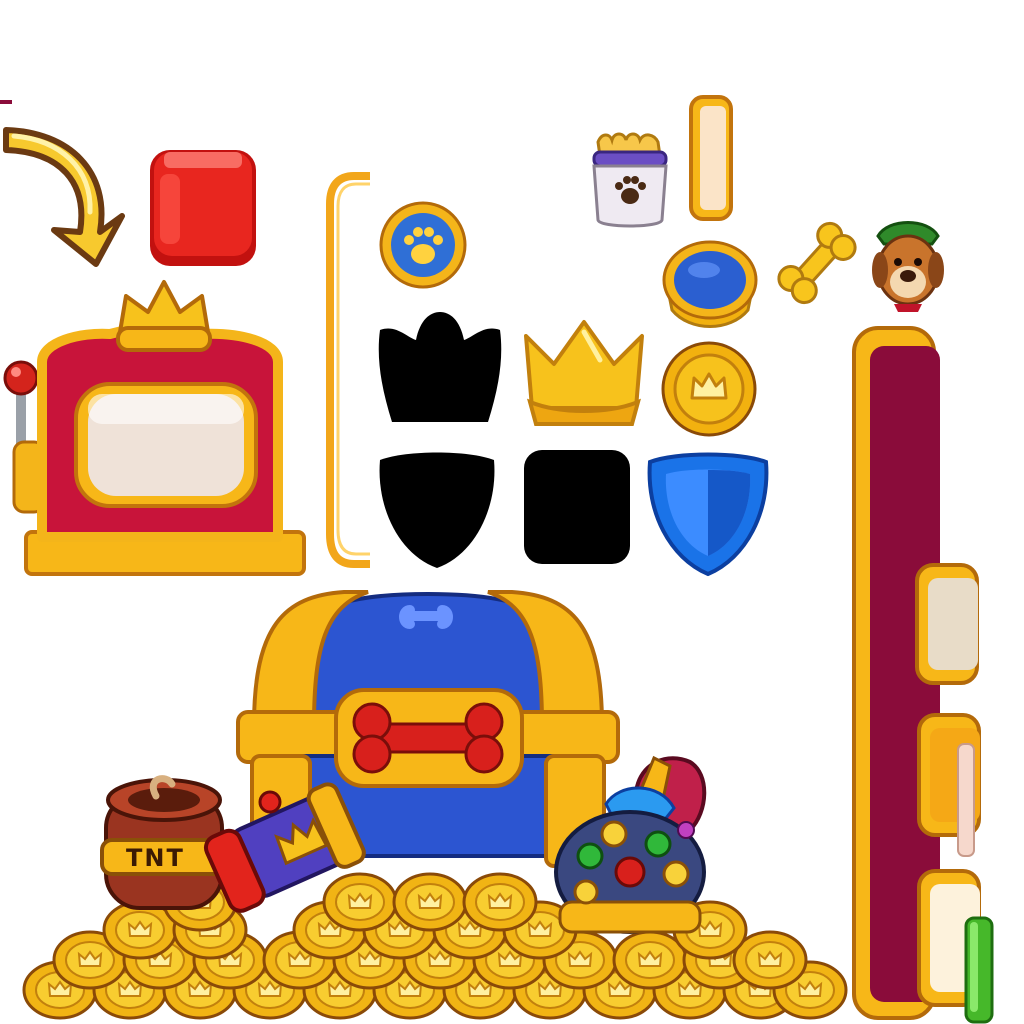 The width and height of the screenshot is (1024, 1024). What do you see at coordinates (817, 263) in the screenshot?
I see `dog-bone-icon` at bounding box center [817, 263].